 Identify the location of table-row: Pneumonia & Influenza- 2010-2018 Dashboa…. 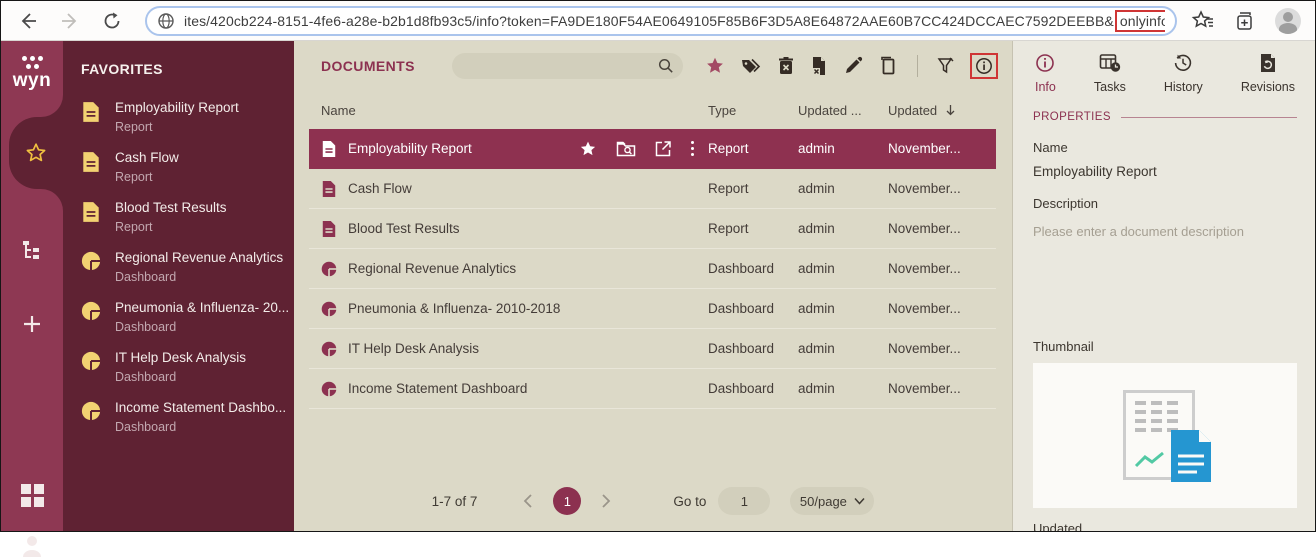
(652, 309).